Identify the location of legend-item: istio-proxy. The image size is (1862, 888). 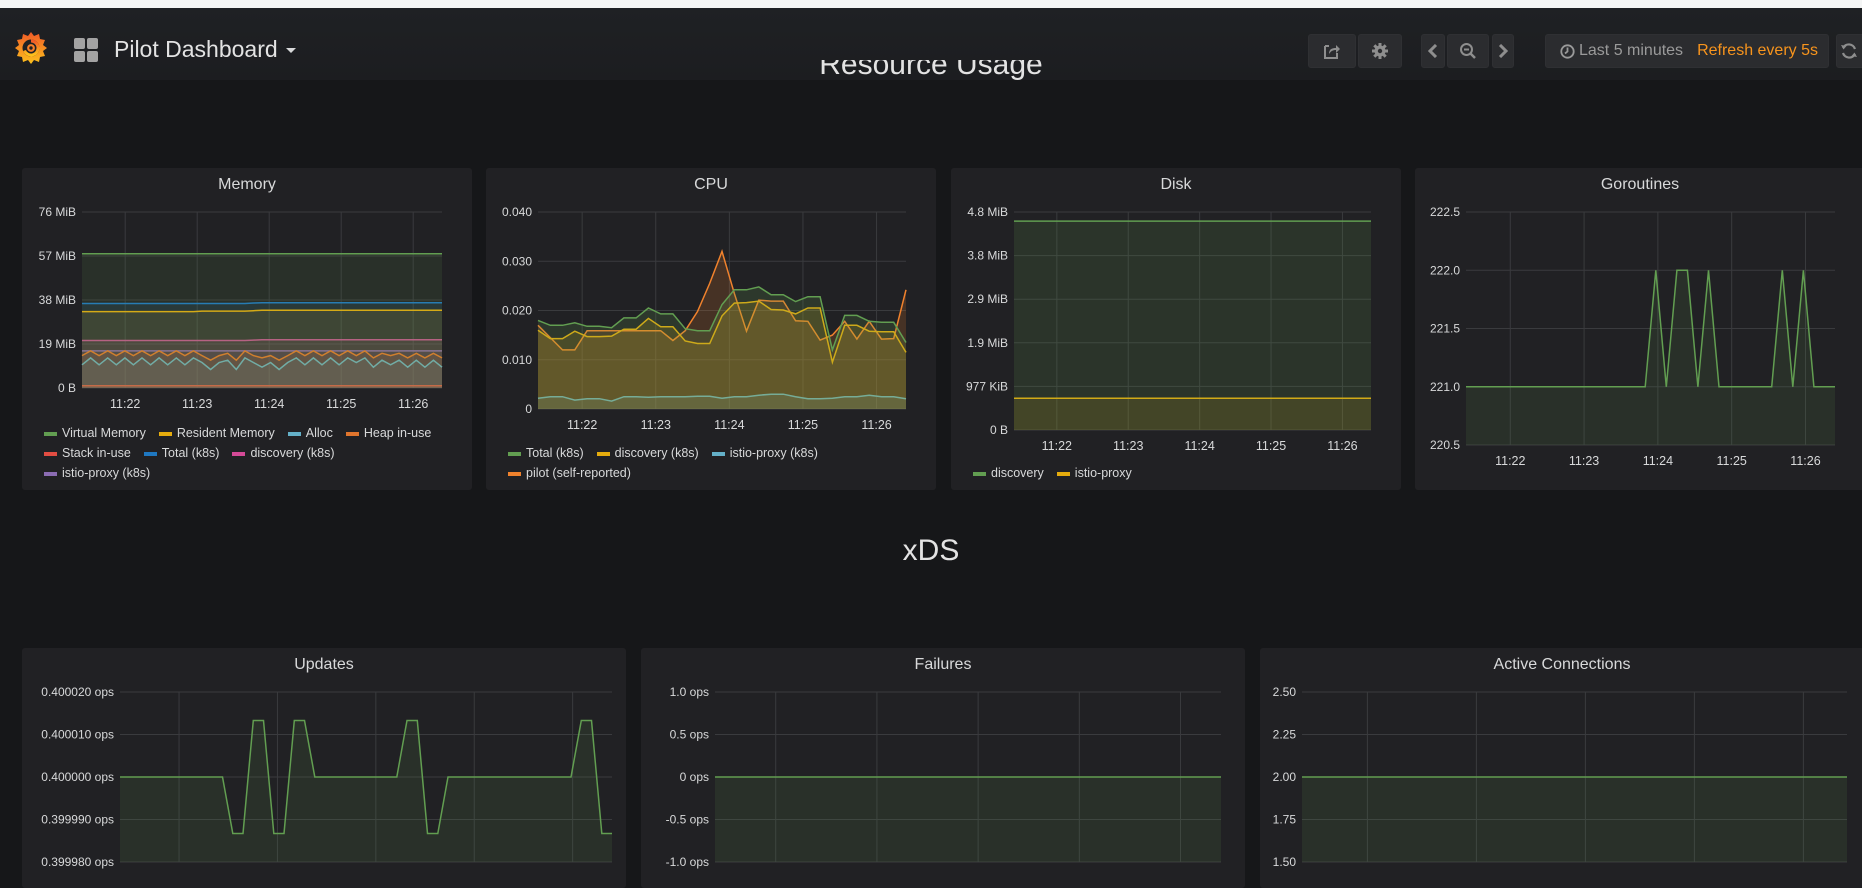
(1094, 473).